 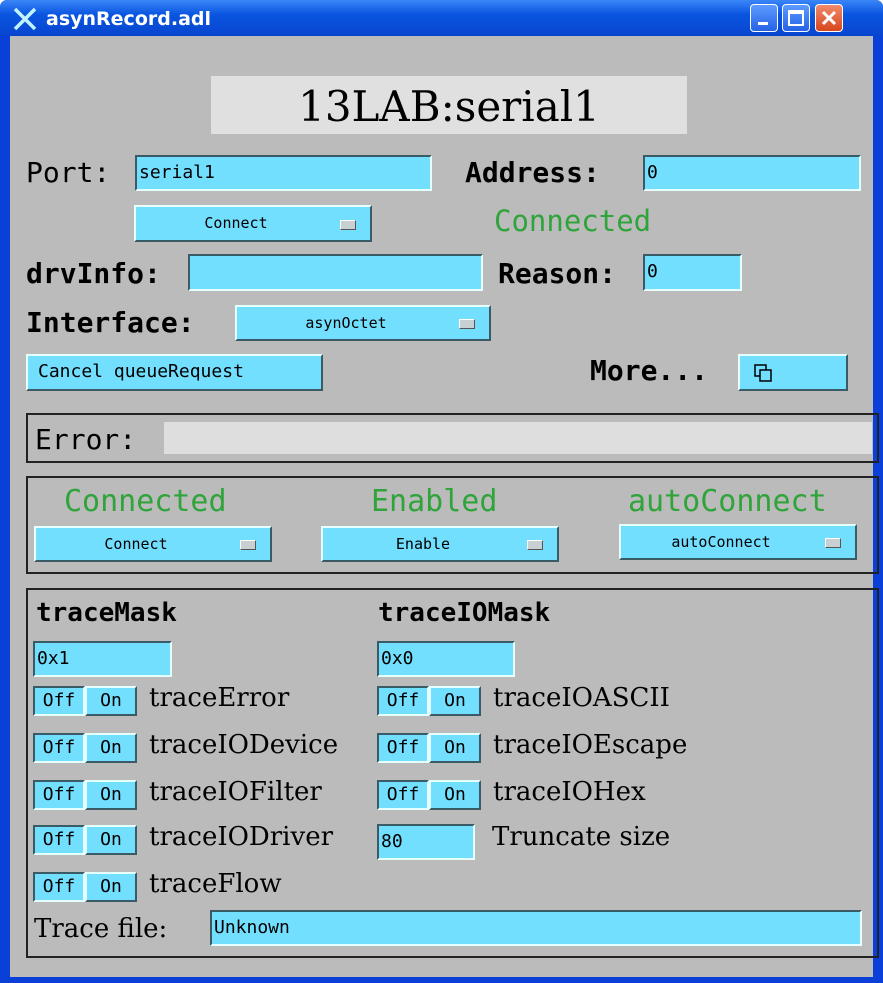 I want to click on connect-control-menu: Connect, so click(x=153, y=544).